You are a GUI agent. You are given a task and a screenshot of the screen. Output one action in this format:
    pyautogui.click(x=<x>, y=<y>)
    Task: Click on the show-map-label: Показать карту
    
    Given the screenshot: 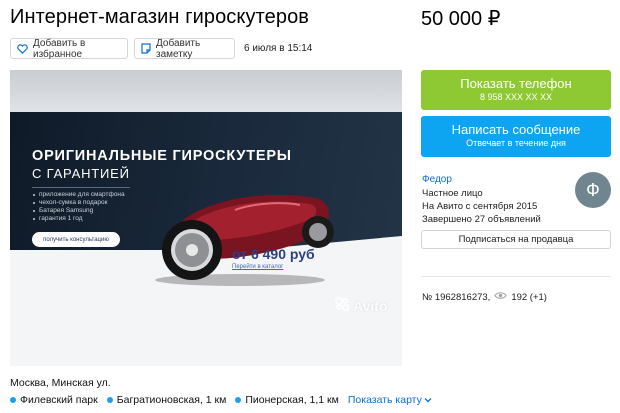 What is the action you would take?
    pyautogui.click(x=384, y=400)
    